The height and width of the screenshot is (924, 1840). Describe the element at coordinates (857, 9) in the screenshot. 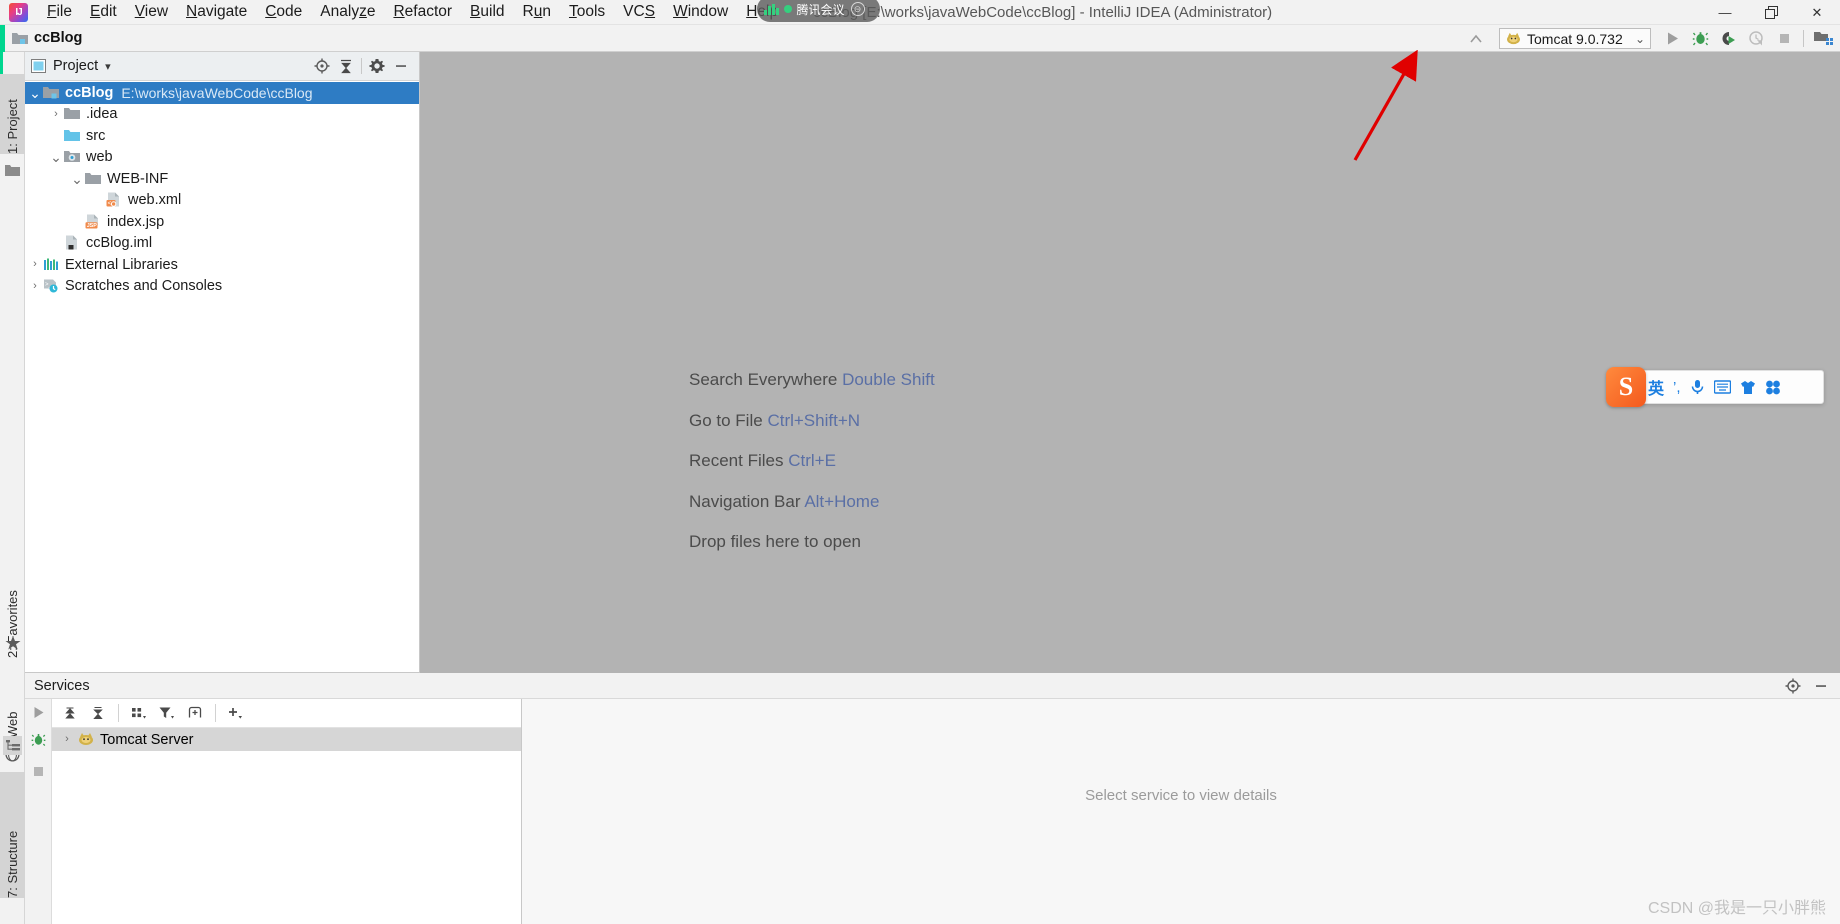

I see `meeting-minimize-icon: ⊖` at that location.